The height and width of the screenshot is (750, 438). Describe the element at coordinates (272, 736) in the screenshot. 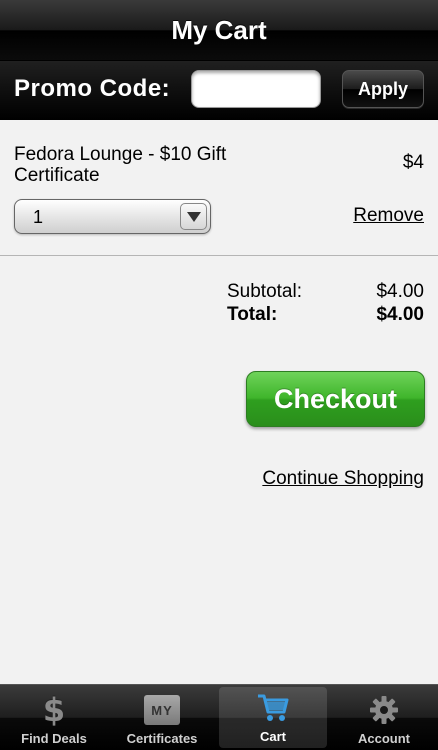

I see `tab-label: Cart` at that location.